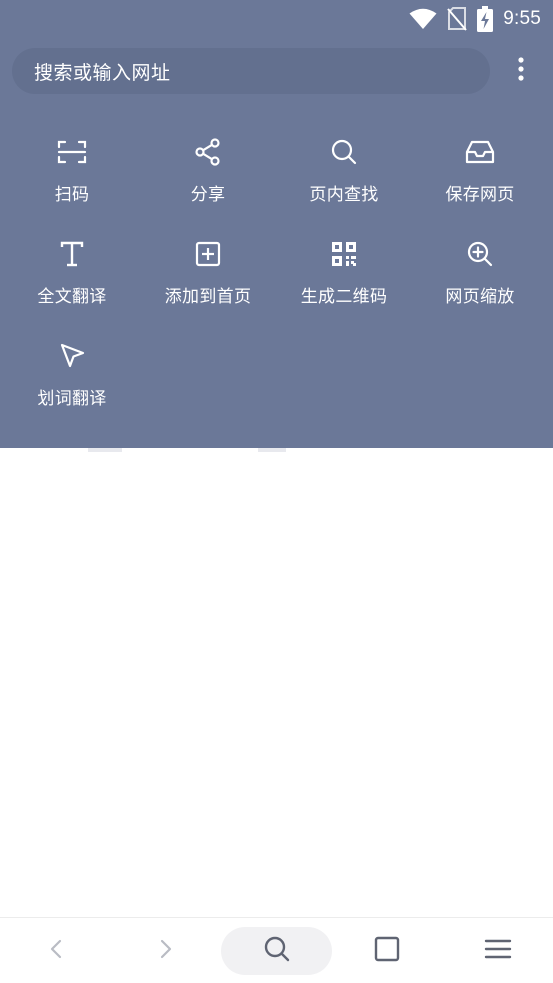 Image resolution: width=553 pixels, height=983 pixels. I want to click on tool-label: 网页缩放, so click(480, 297).